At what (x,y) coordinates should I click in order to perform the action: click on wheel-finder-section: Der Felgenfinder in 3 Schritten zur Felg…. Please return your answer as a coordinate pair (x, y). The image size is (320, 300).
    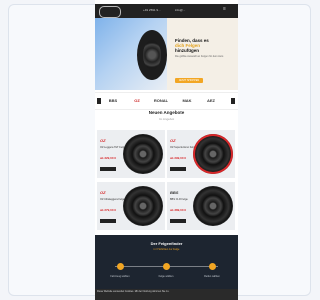
    Looking at the image, I should click on (166, 266).